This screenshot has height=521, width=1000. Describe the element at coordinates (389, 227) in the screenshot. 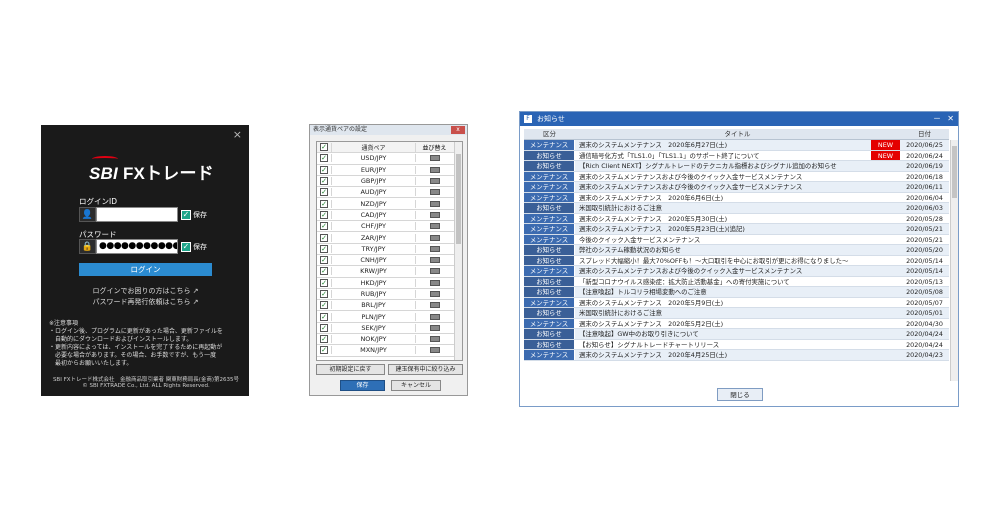

I see `pair-row: ✓ CHF/JPY` at that location.